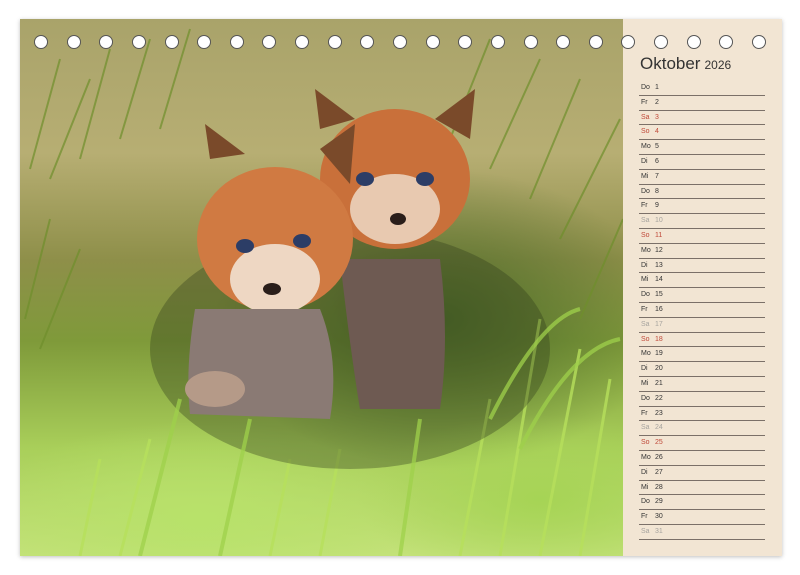 This screenshot has width=800, height=575. I want to click on day-row: So 4, so click(702, 133).